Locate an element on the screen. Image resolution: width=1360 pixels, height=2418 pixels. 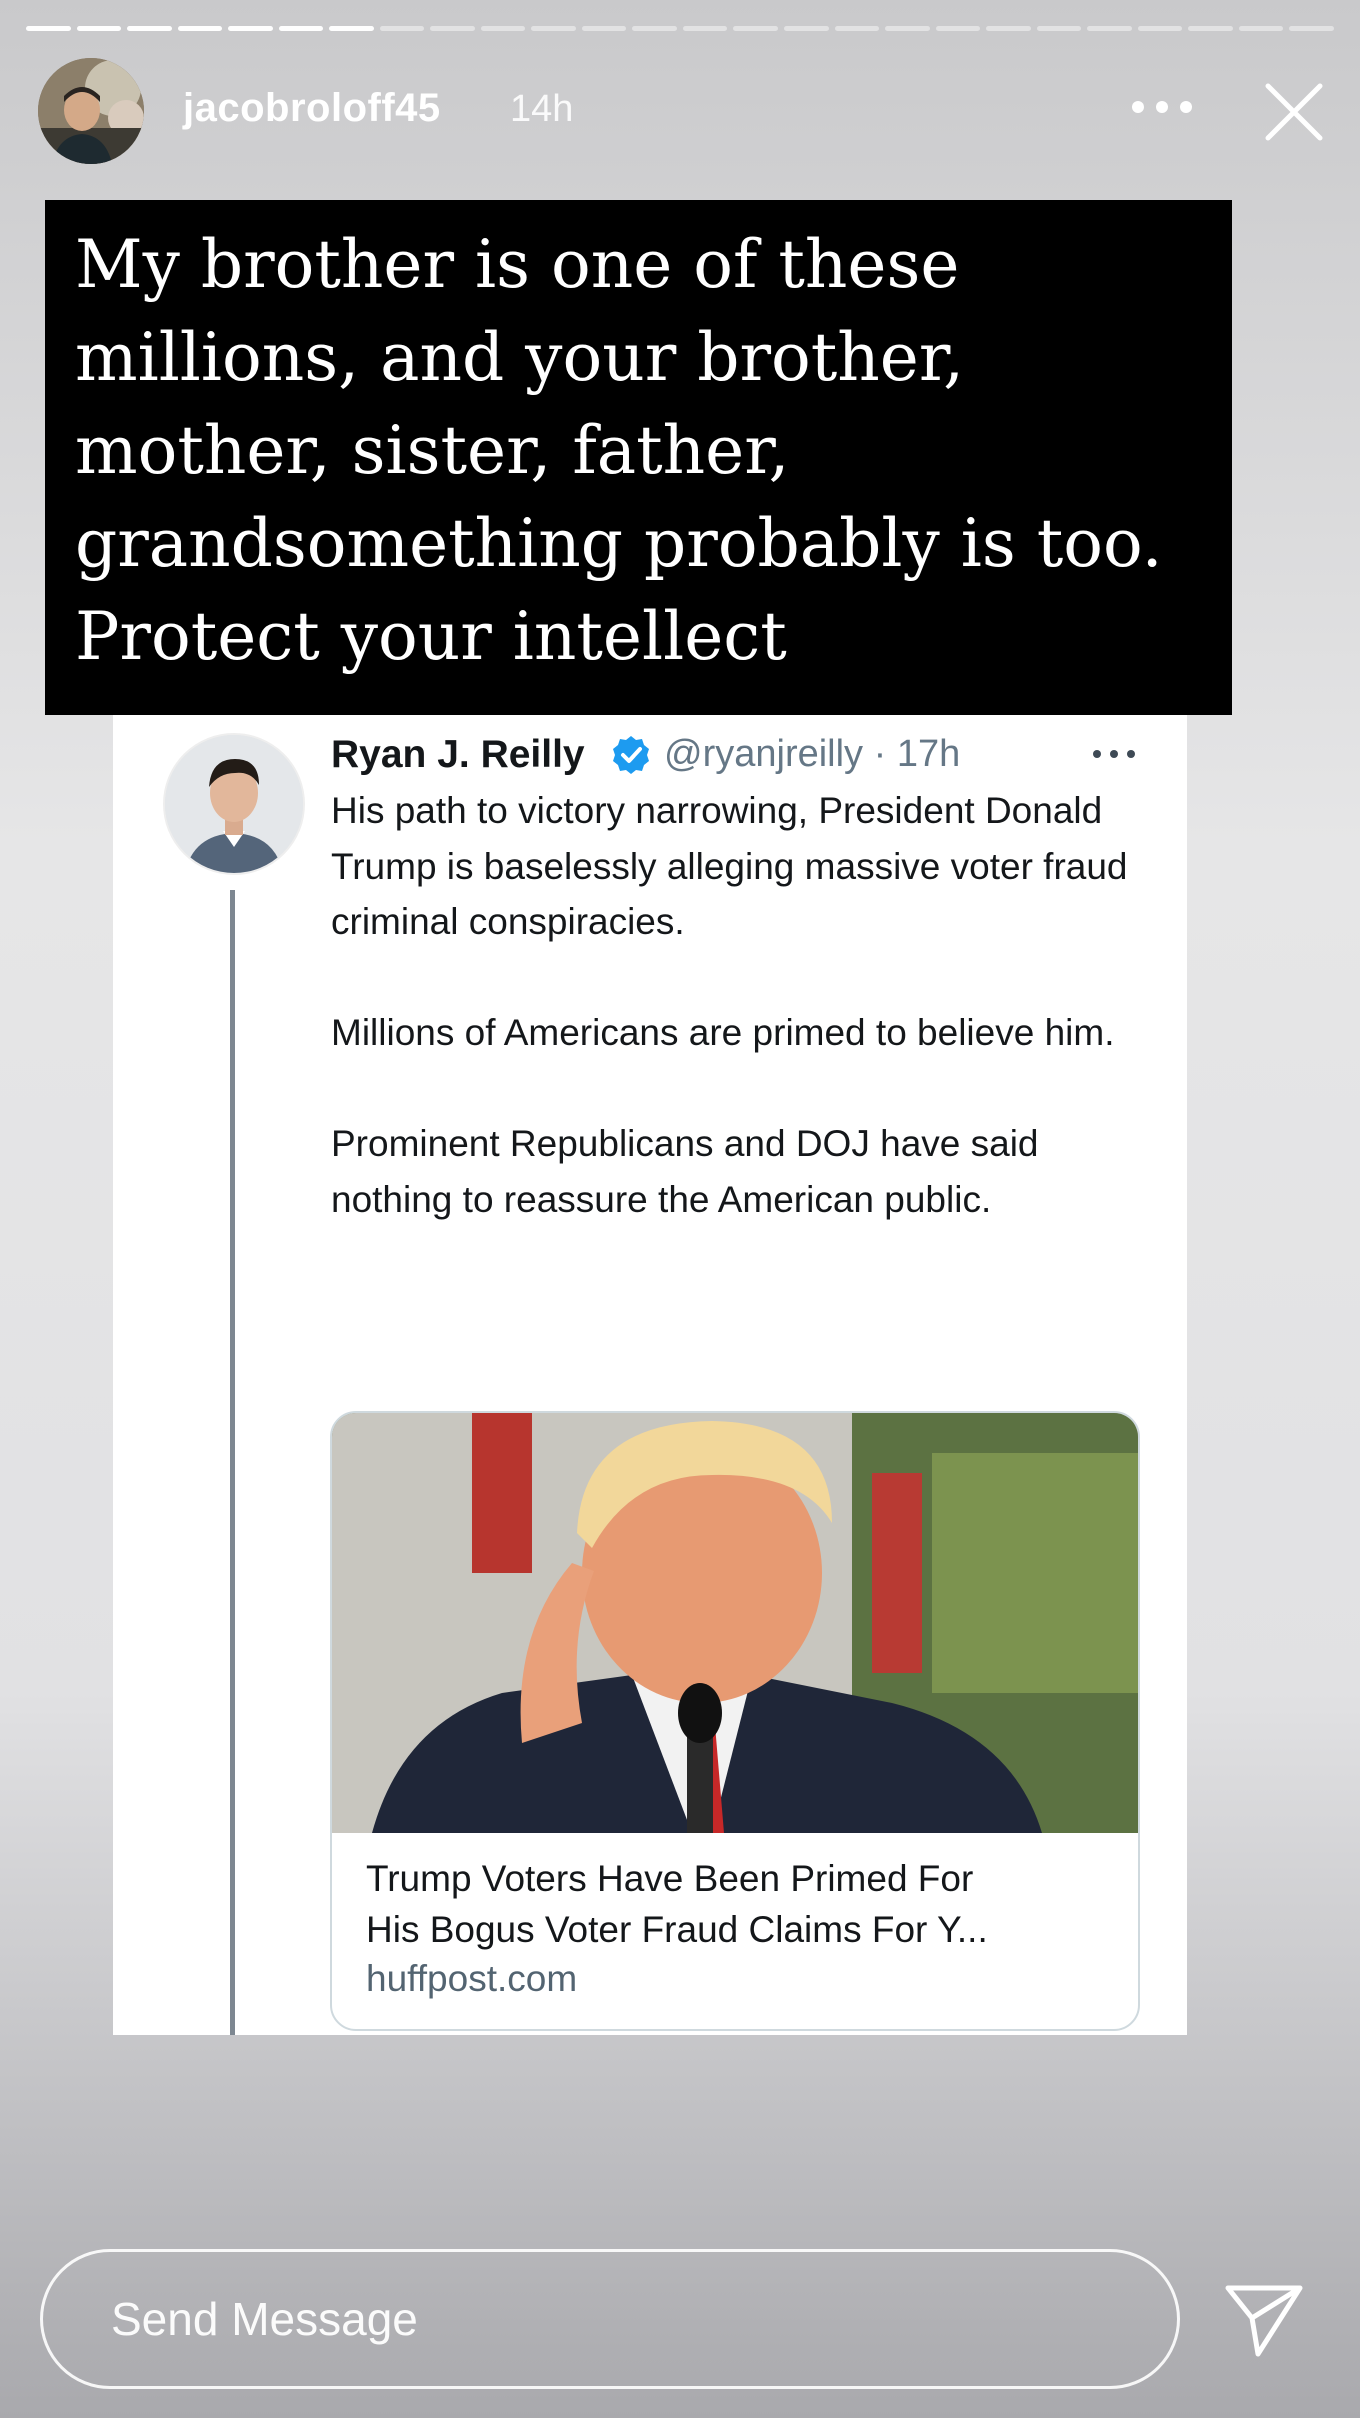
tweet-more-icon is located at coordinates (1114, 755).